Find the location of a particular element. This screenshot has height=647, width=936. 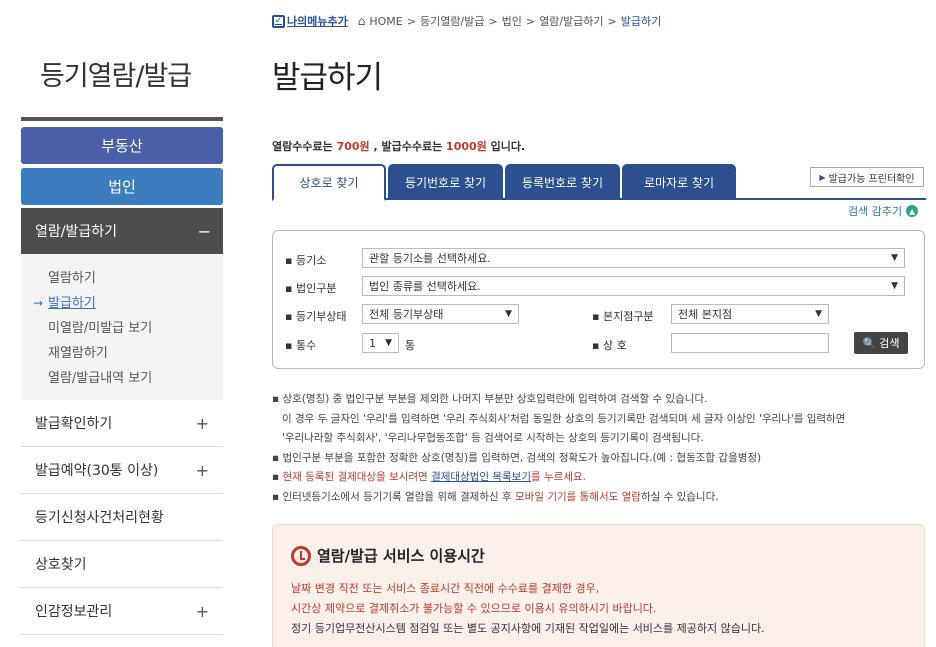

corp-type-value: 법인 종류를 선택하세요. is located at coordinates (425, 286).